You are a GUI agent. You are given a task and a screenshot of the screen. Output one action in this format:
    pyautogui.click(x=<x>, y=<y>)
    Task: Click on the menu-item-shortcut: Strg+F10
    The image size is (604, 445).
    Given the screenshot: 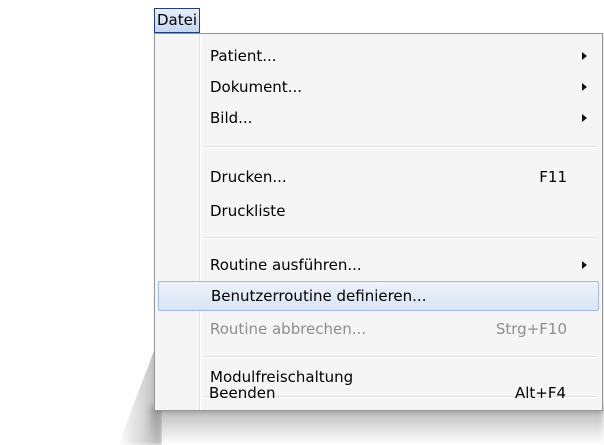 What is the action you would take?
    pyautogui.click(x=531, y=329)
    